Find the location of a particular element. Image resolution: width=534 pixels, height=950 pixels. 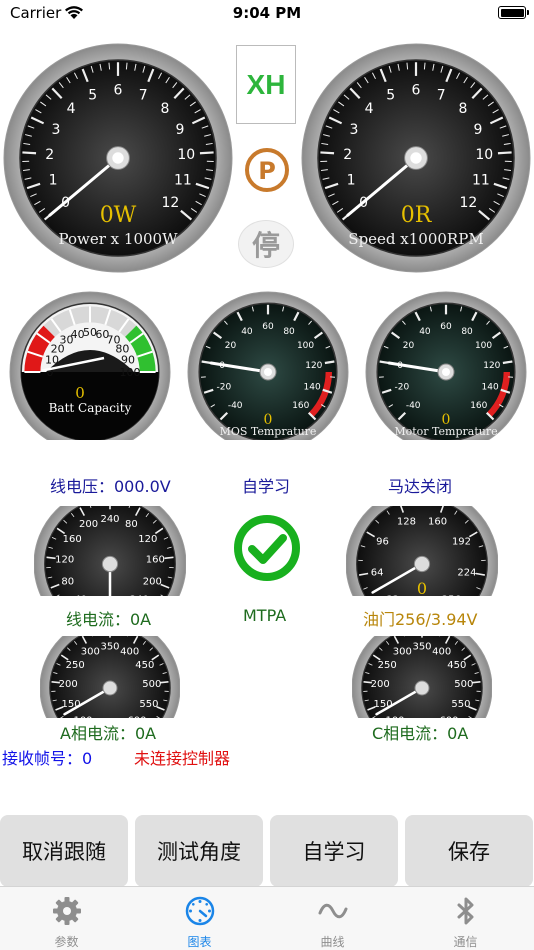

phase-a-gauge-tick-label: 350 is located at coordinates (109, 647).